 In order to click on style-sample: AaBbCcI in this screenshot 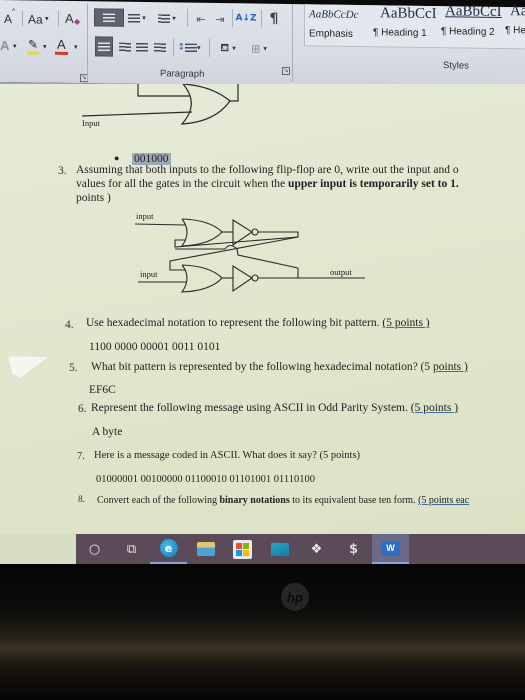, I will do `click(408, 14)`.